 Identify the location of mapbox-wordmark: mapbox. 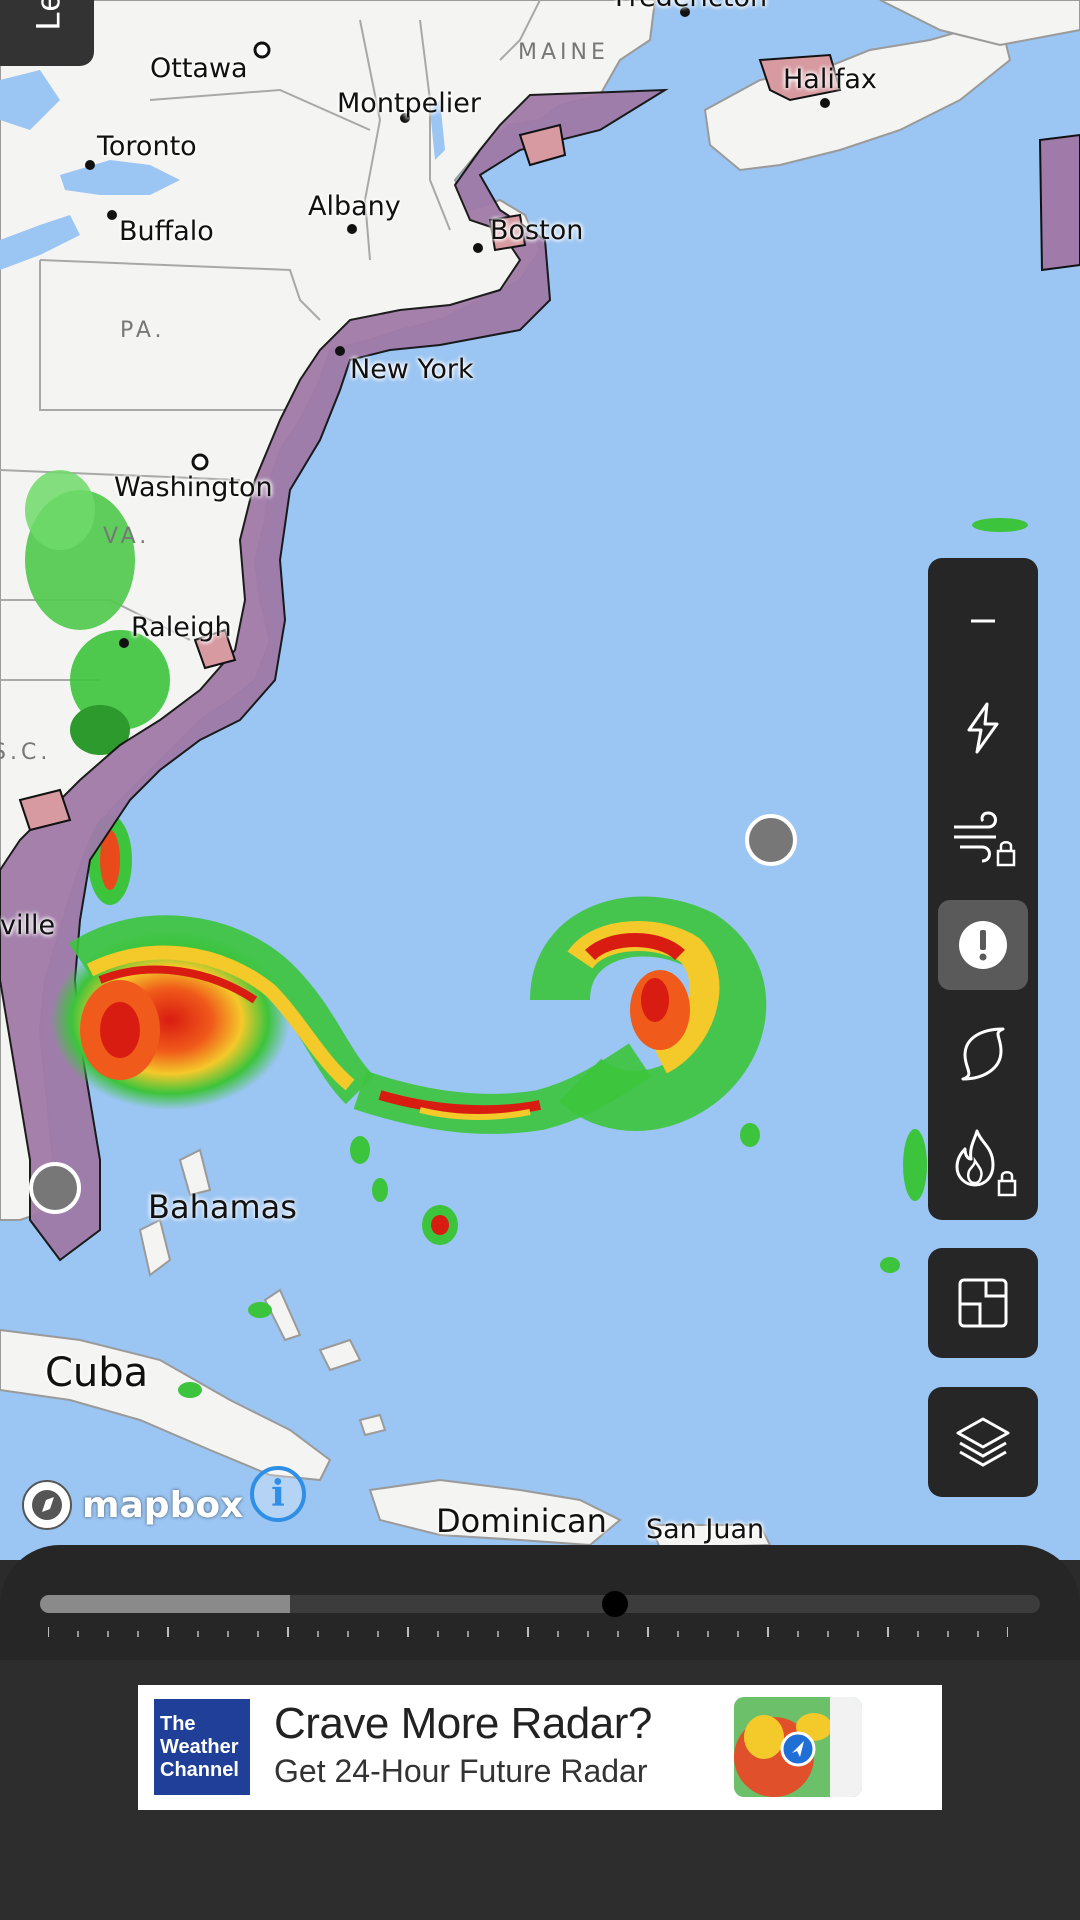
(163, 1505).